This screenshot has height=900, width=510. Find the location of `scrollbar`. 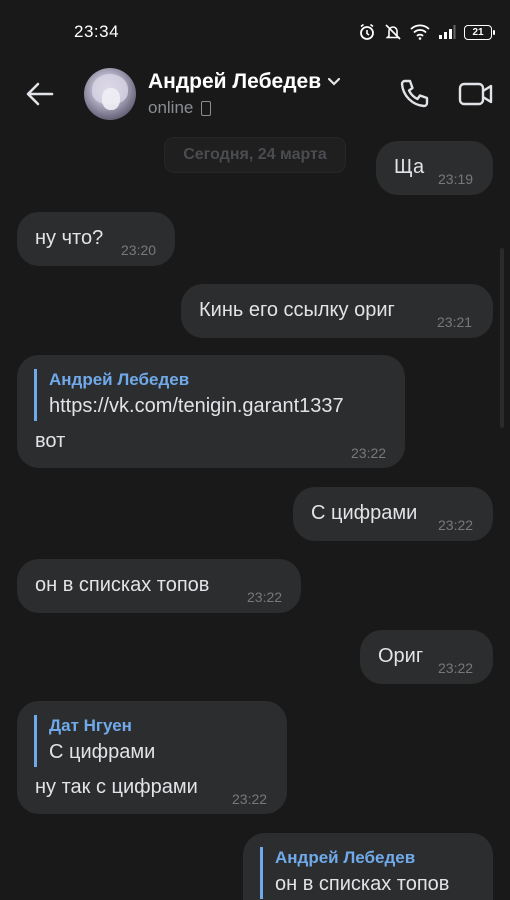

scrollbar is located at coordinates (502, 338).